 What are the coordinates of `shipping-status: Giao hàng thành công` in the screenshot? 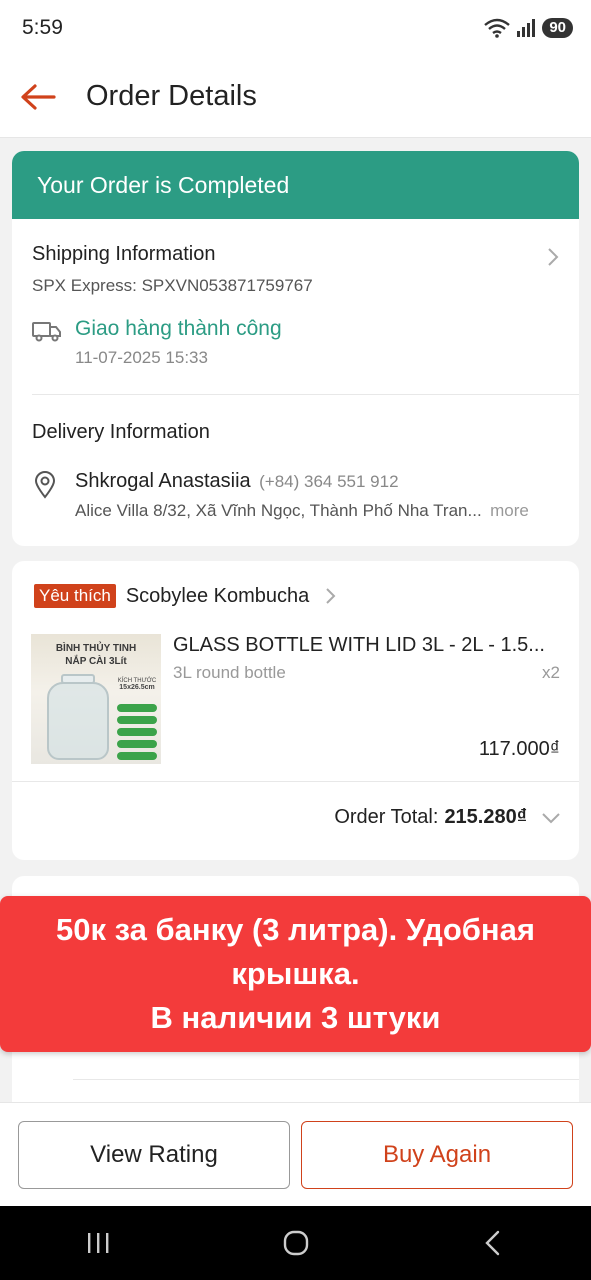 It's located at (178, 328).